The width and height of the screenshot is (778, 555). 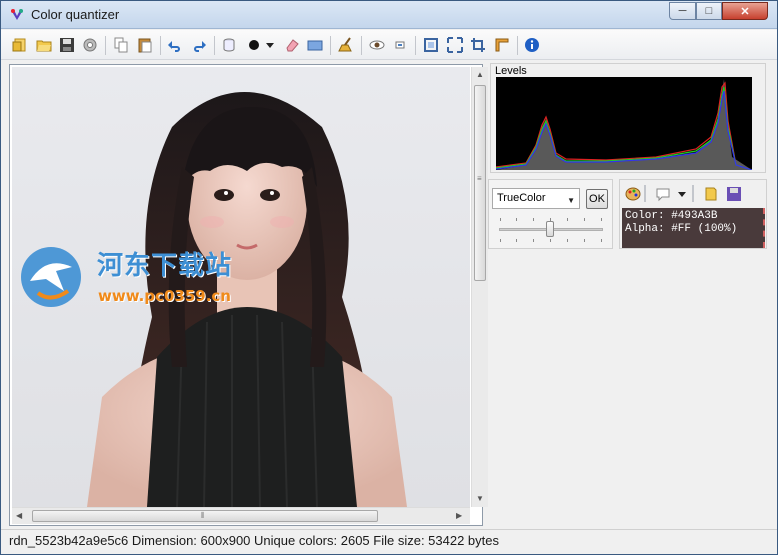 What do you see at coordinates (400, 45) in the screenshot?
I see `small-rect-icon` at bounding box center [400, 45].